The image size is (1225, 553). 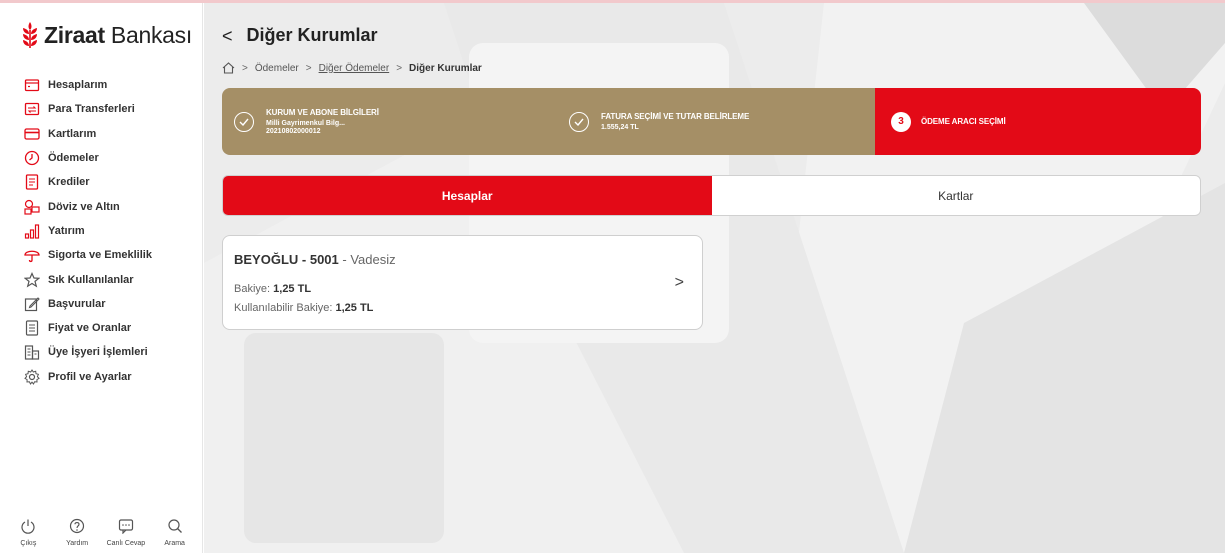 I want to click on brand-logo: Ziraat Bankası, so click(x=106, y=35).